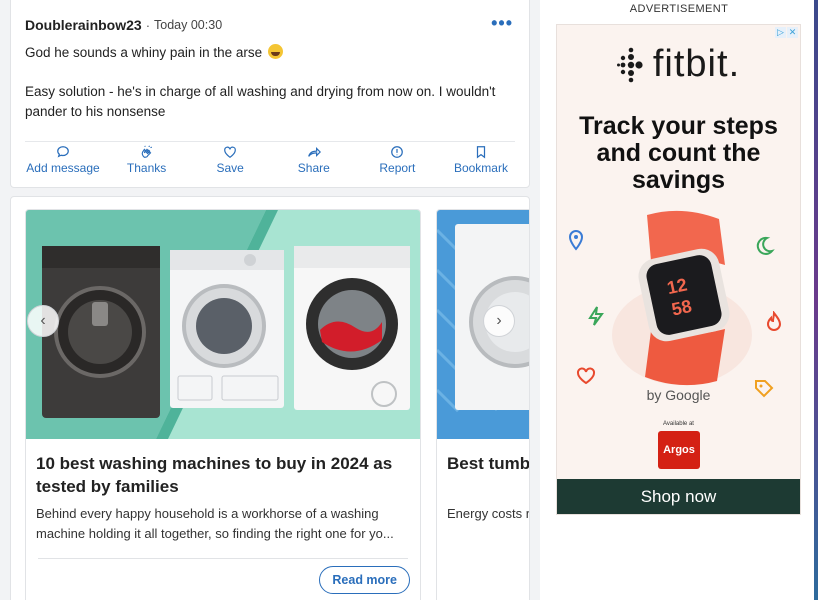  I want to click on ad-byline: by Google, so click(678, 395).